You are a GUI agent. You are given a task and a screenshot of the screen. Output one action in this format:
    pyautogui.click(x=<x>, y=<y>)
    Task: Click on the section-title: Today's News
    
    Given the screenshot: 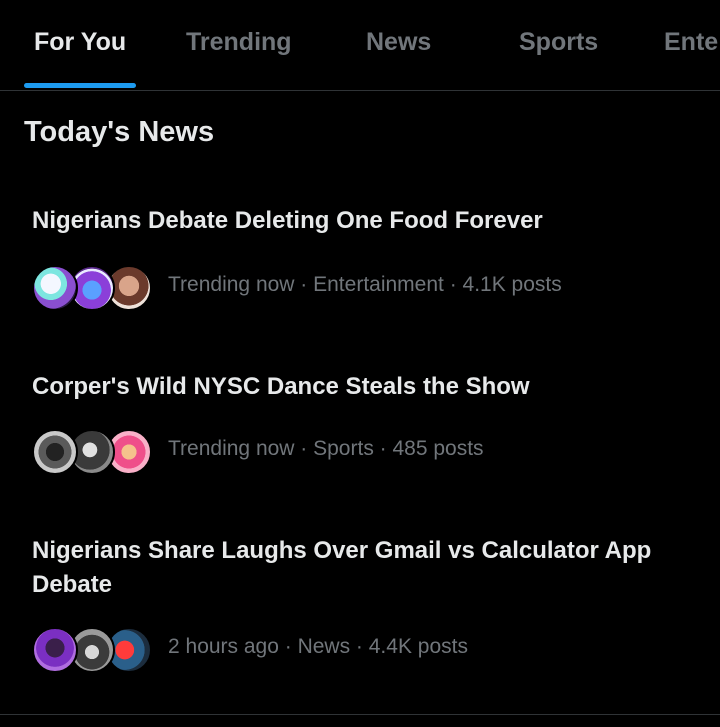 What is the action you would take?
    pyautogui.click(x=119, y=132)
    